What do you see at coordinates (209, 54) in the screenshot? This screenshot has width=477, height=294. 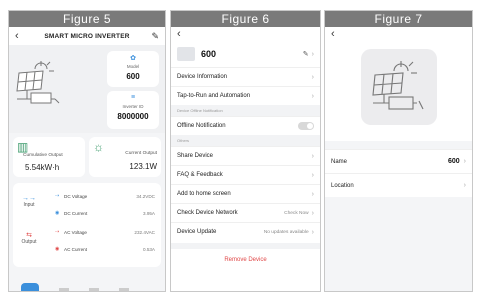 I see `device-name: 600` at bounding box center [209, 54].